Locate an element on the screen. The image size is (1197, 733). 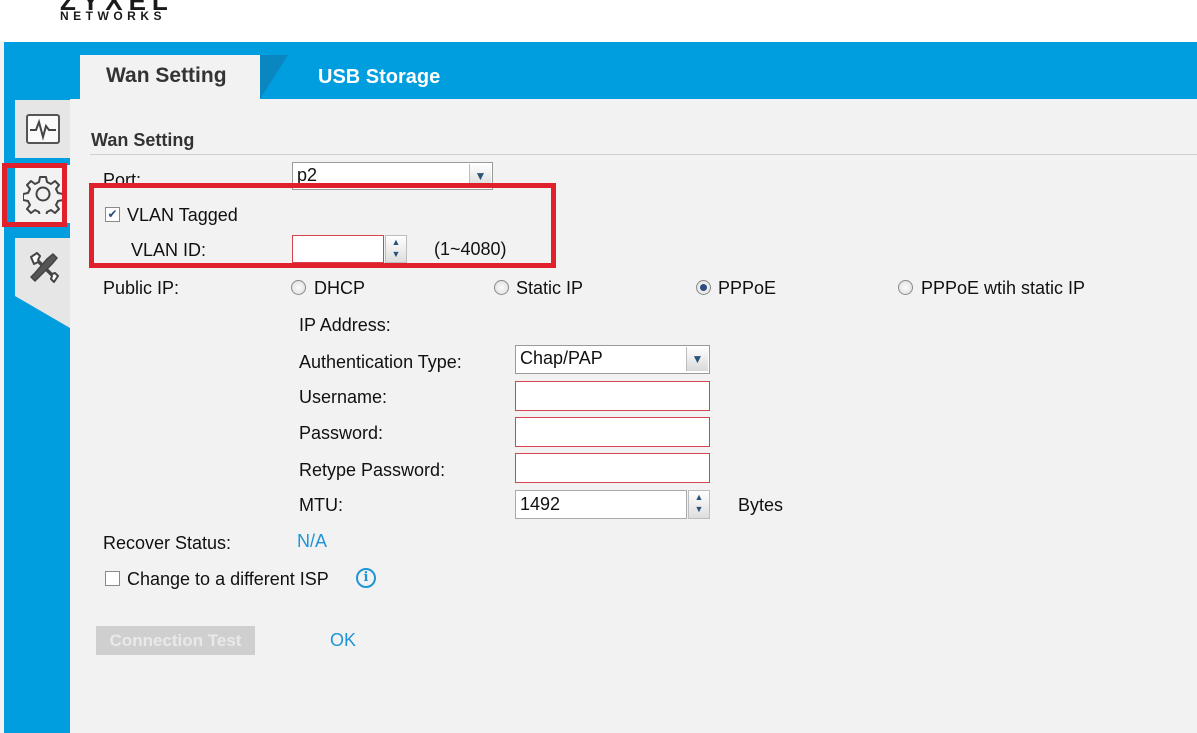
radio-static-ip-label: Static IP is located at coordinates (550, 288).